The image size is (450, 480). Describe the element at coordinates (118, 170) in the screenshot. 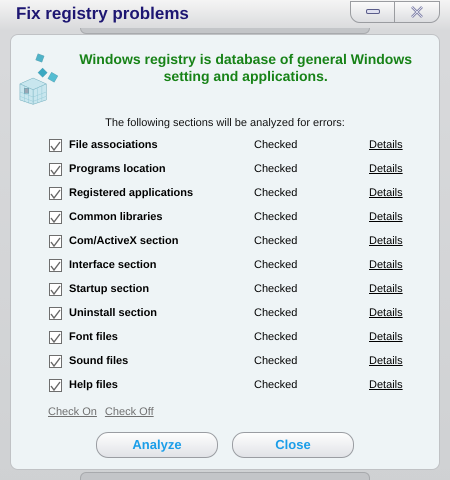

I see `section-label: Programs location` at that location.